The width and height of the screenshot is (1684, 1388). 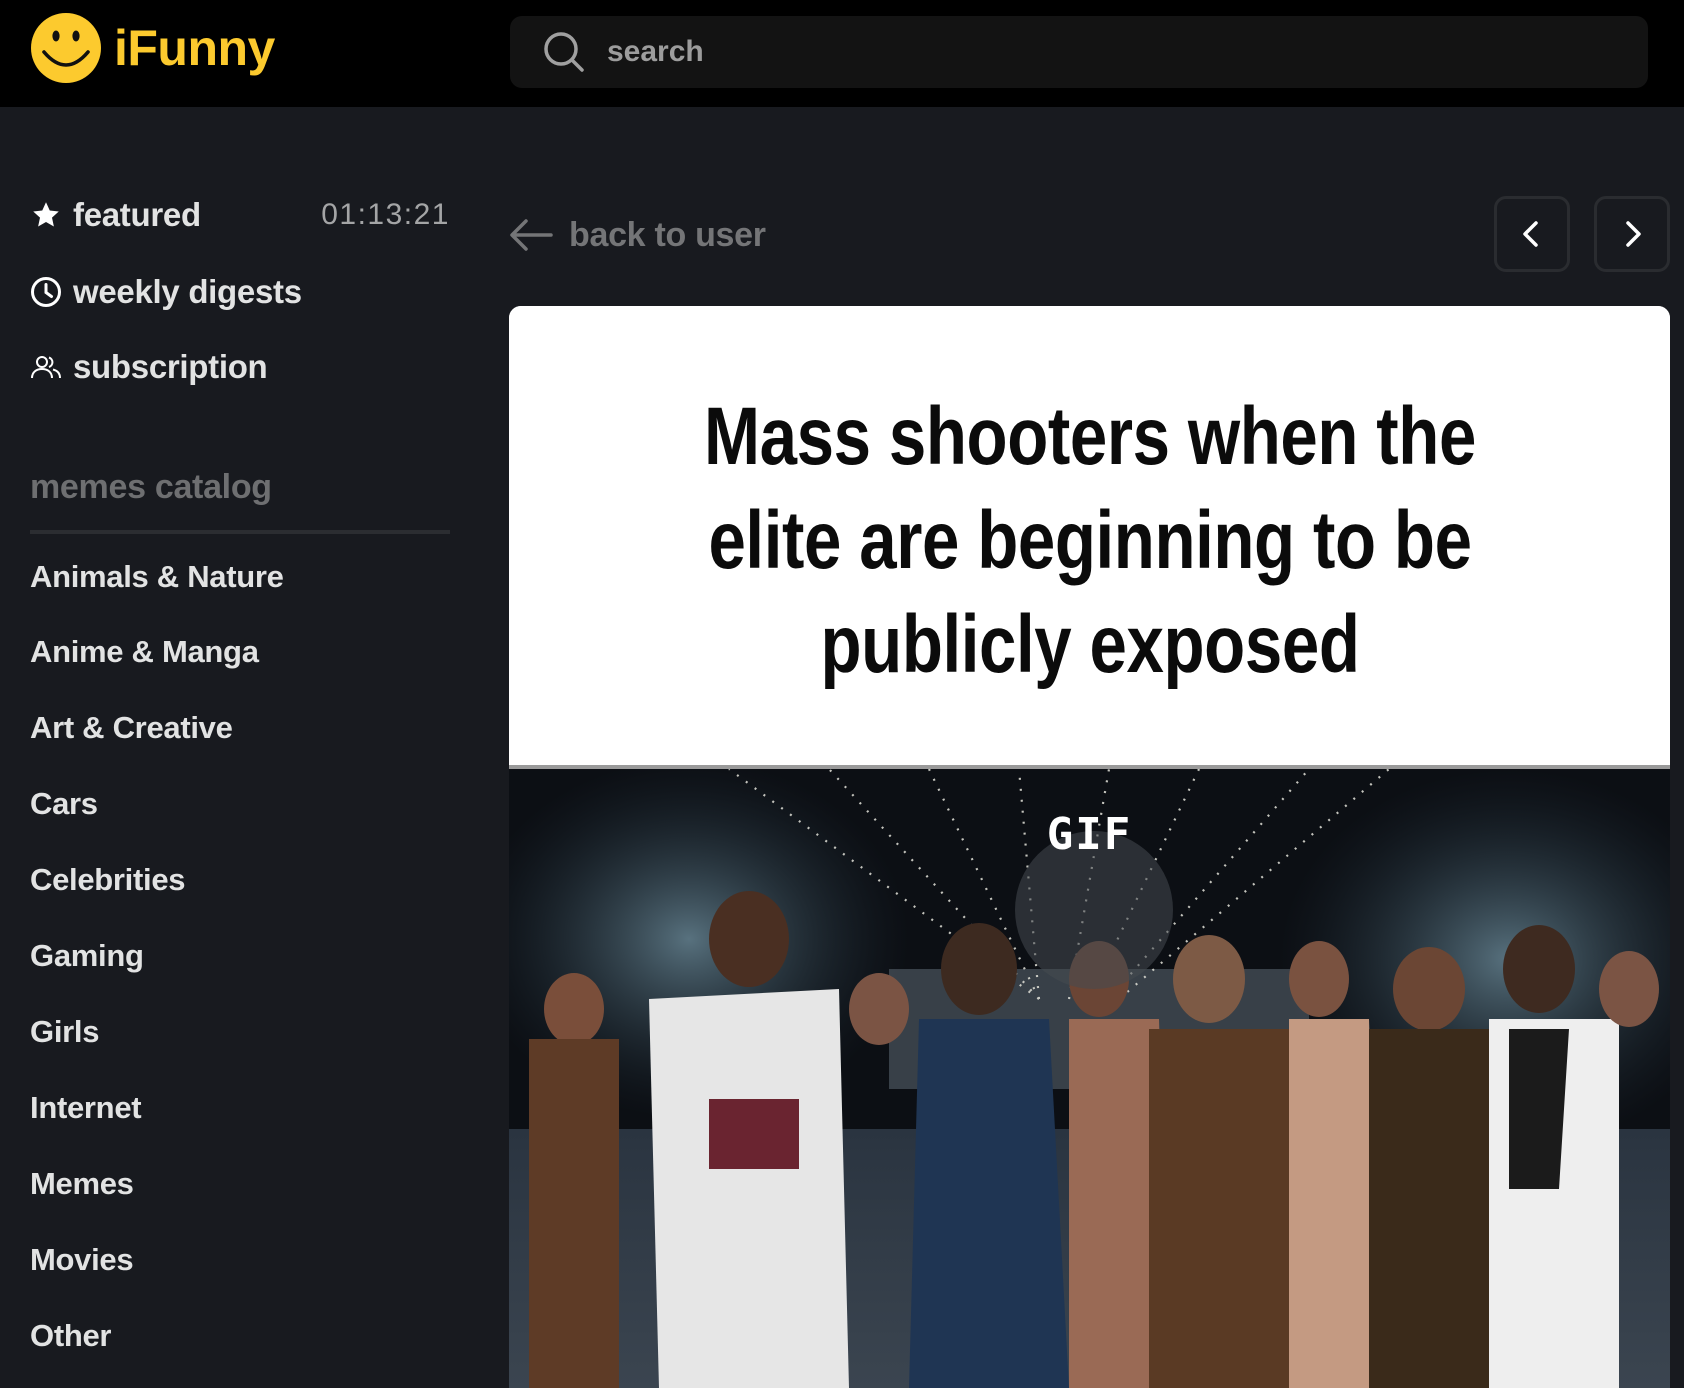 What do you see at coordinates (157, 577) in the screenshot?
I see `category-animals-nature: Animals & Nature` at bounding box center [157, 577].